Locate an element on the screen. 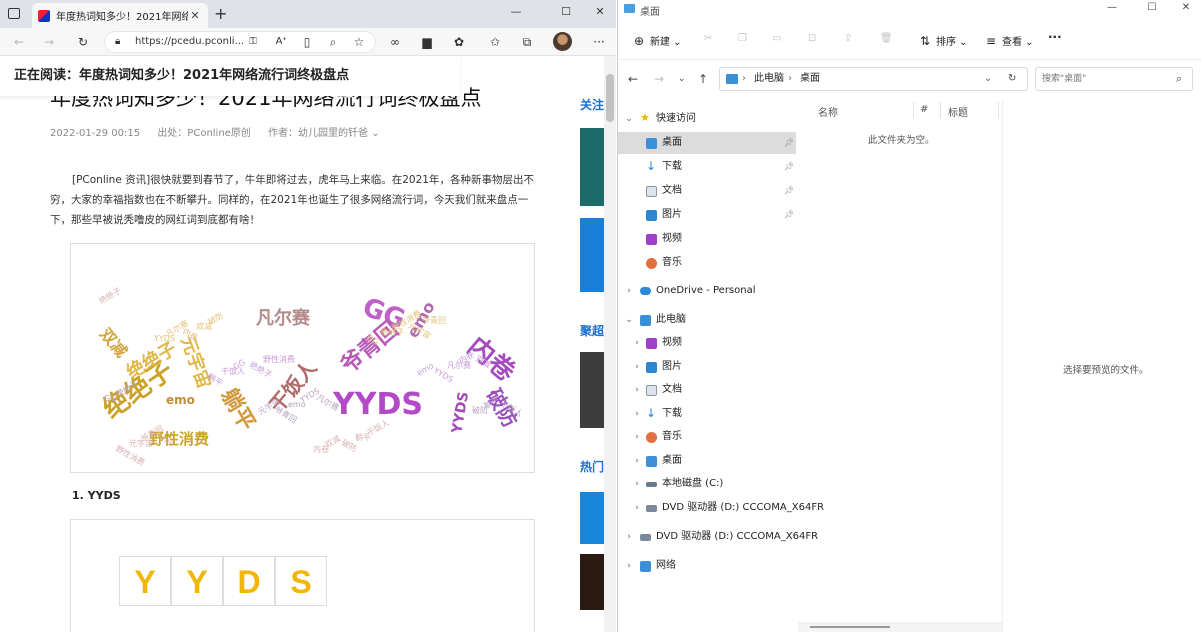  tab-active: 年度热词知多少！2021年网络流行 ✕ is located at coordinates (120, 15).